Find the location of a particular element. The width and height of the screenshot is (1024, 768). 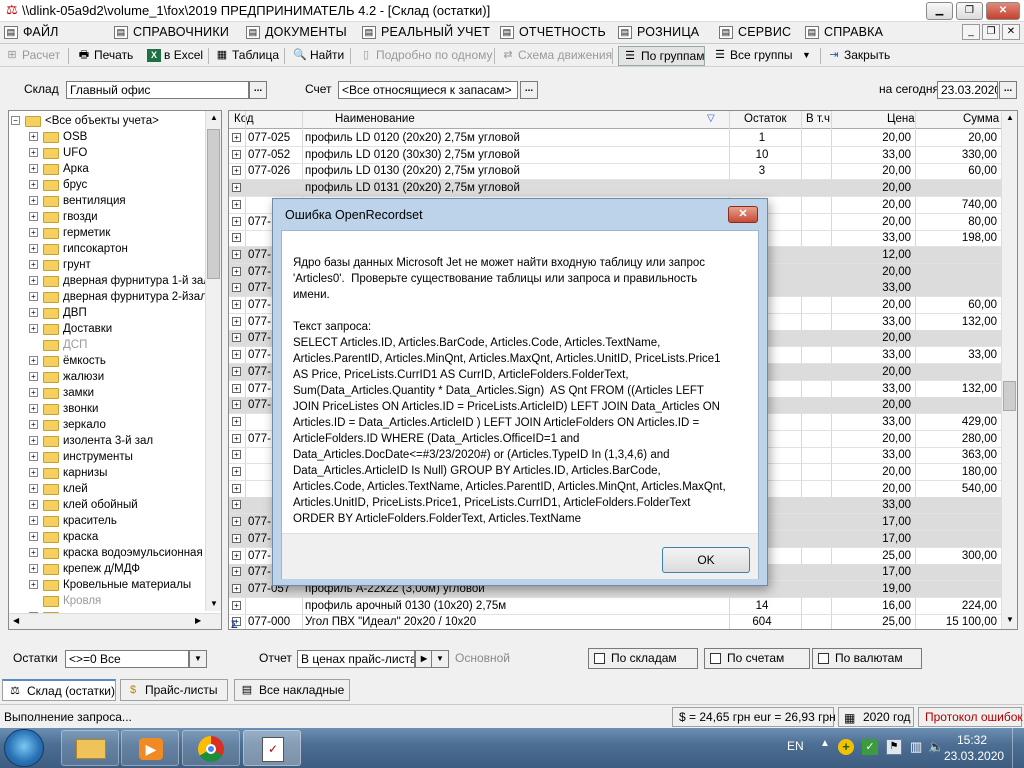

tree-item: + грунт is located at coordinates (109, 265).